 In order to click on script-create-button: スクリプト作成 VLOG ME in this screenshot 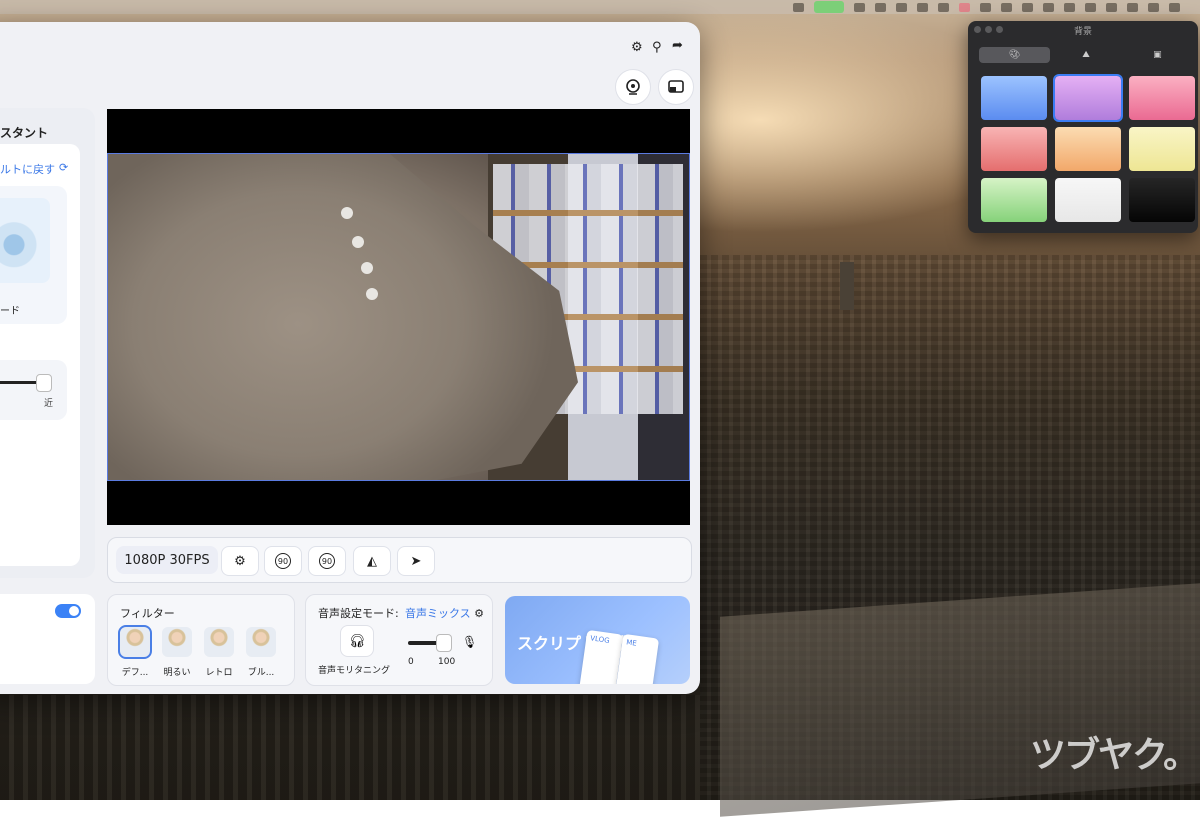, I will do `click(597, 640)`.